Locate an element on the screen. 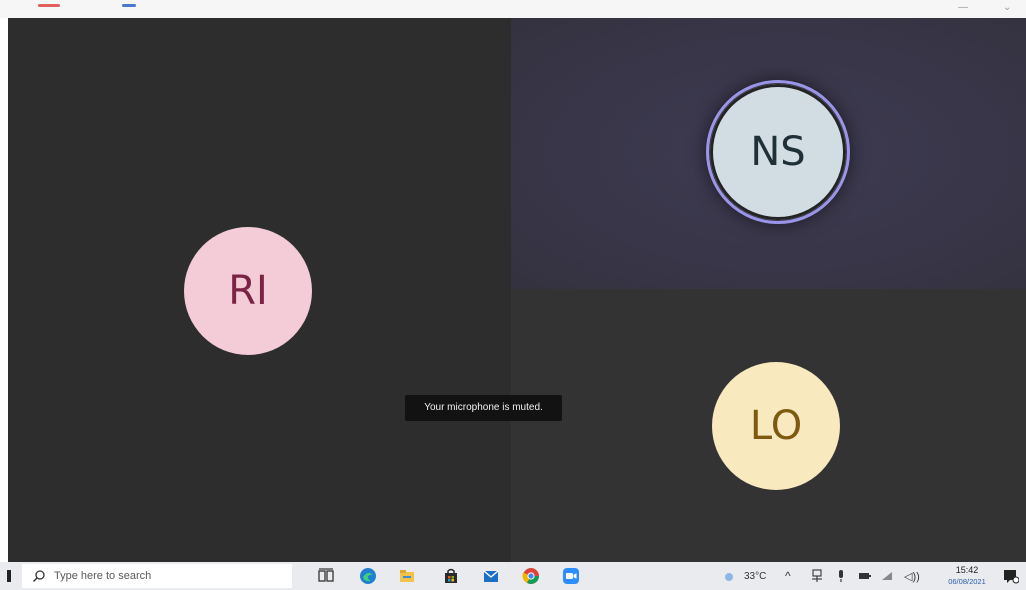  avatar-initials: RI is located at coordinates (248, 291).